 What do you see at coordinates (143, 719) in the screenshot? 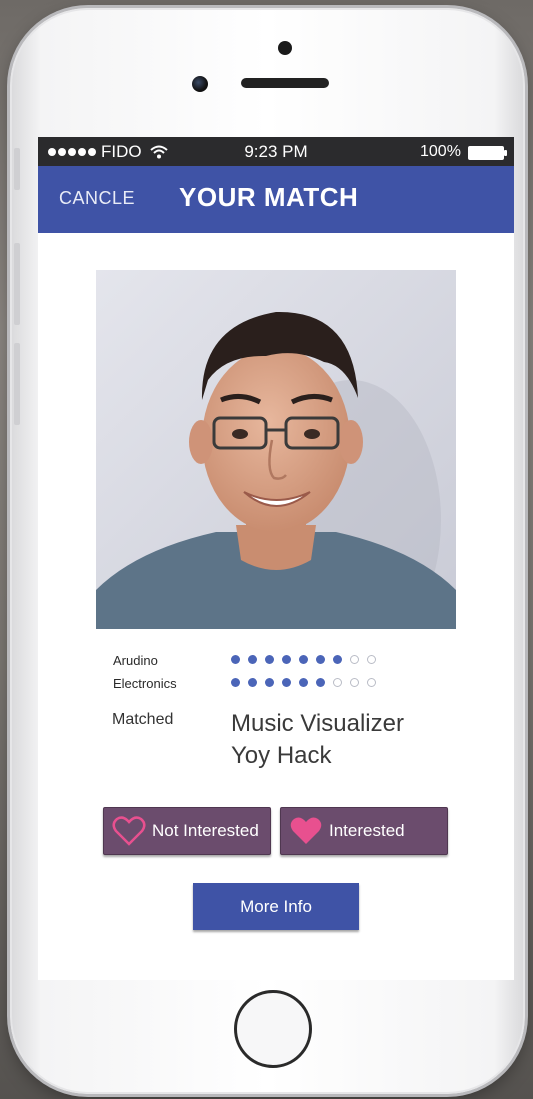
I see `matched-label: Matched` at bounding box center [143, 719].